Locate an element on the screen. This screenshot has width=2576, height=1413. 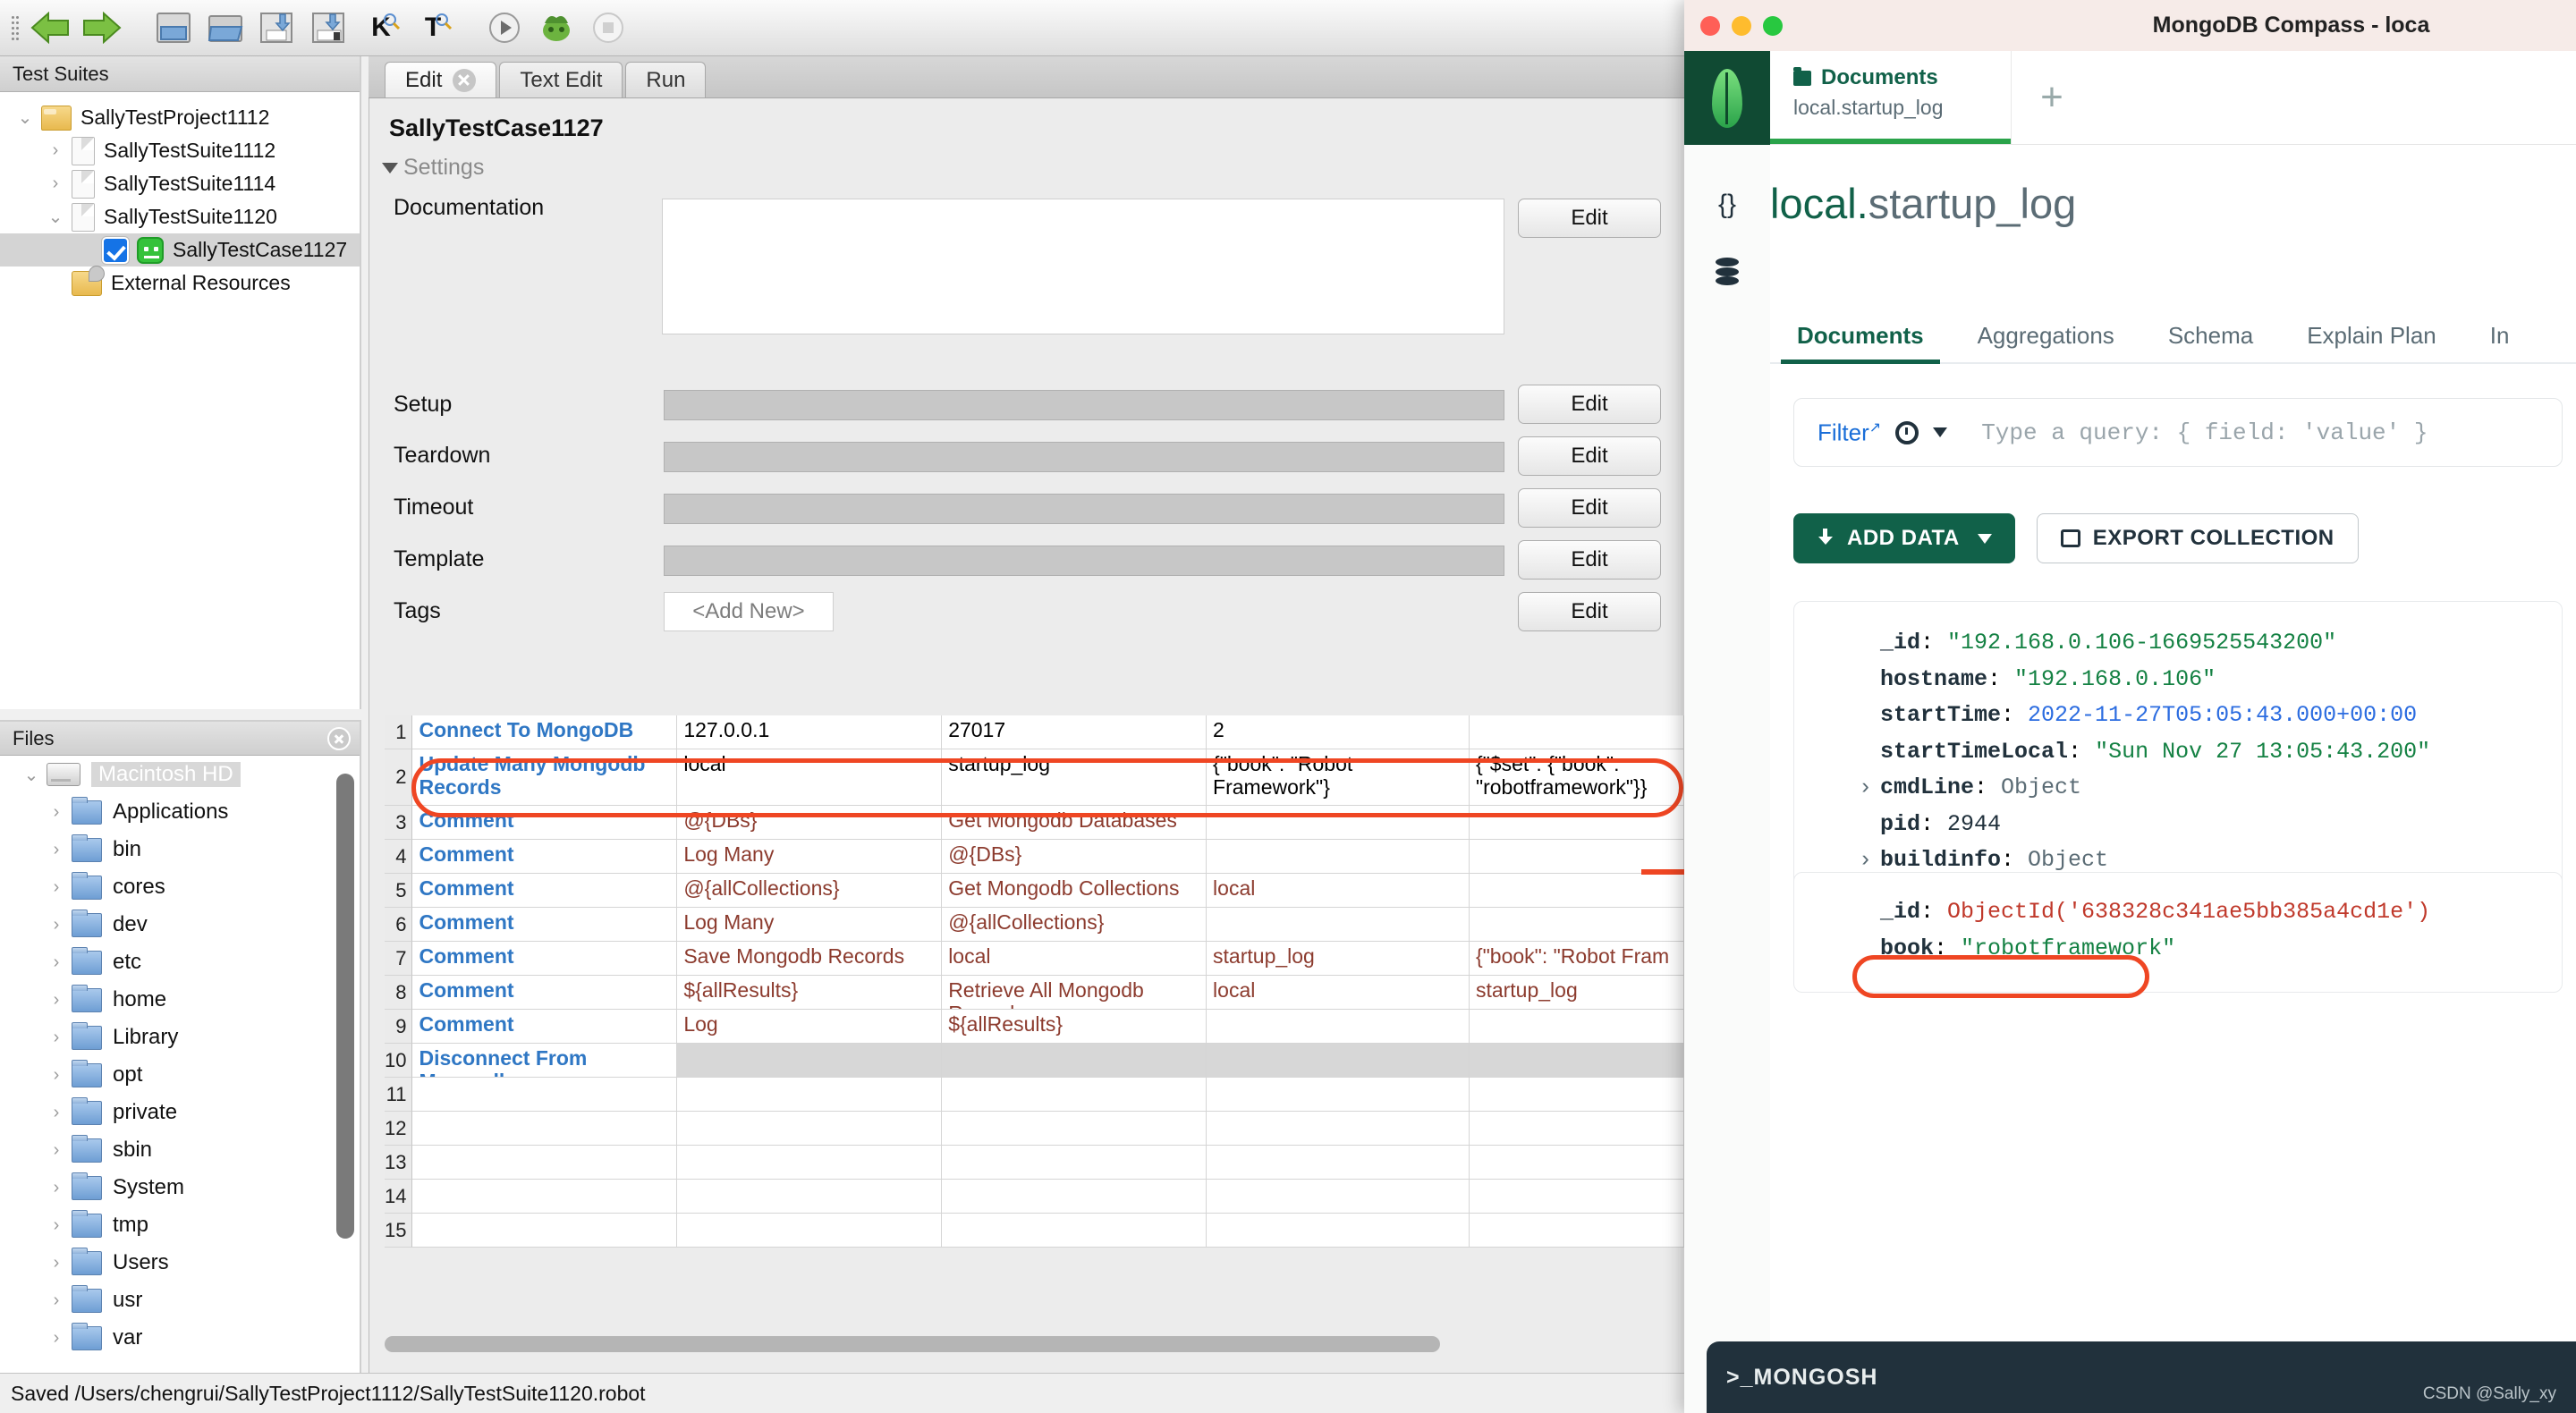
table-cell: {"$set": {"book": "robotframework"}} is located at coordinates (1577, 777).